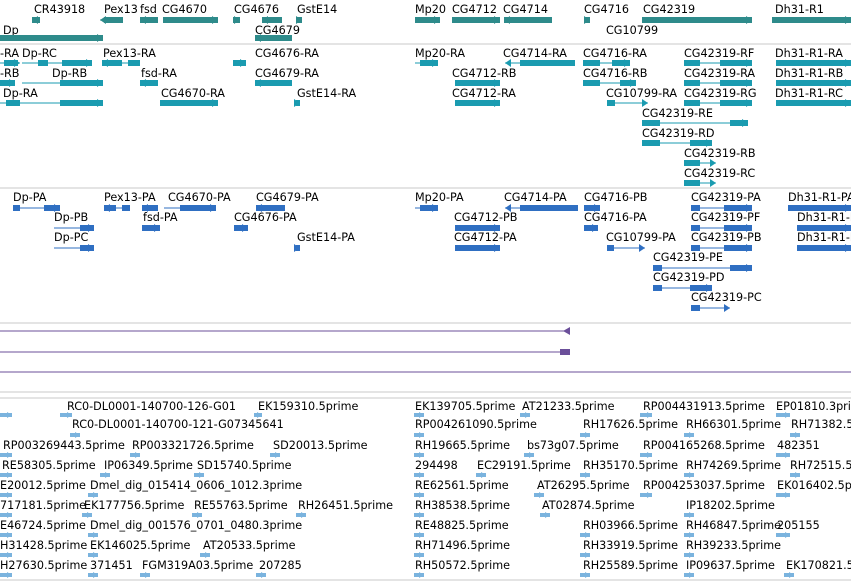 Image resolution: width=851 pixels, height=581 pixels. Describe the element at coordinates (440, 53) in the screenshot. I see `feature-label: Mp20-RA` at that location.